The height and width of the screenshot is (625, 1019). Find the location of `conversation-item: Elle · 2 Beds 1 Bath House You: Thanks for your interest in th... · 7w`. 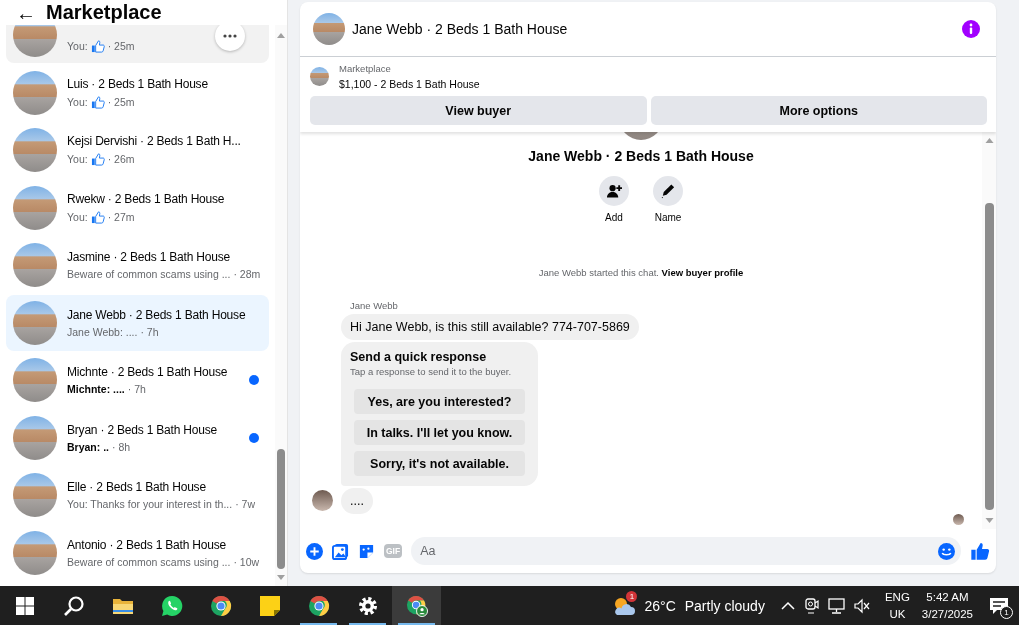

conversation-item: Elle · 2 Beds 1 Bath House You: Thanks for your interest in th... · 7w is located at coordinates (137, 495).